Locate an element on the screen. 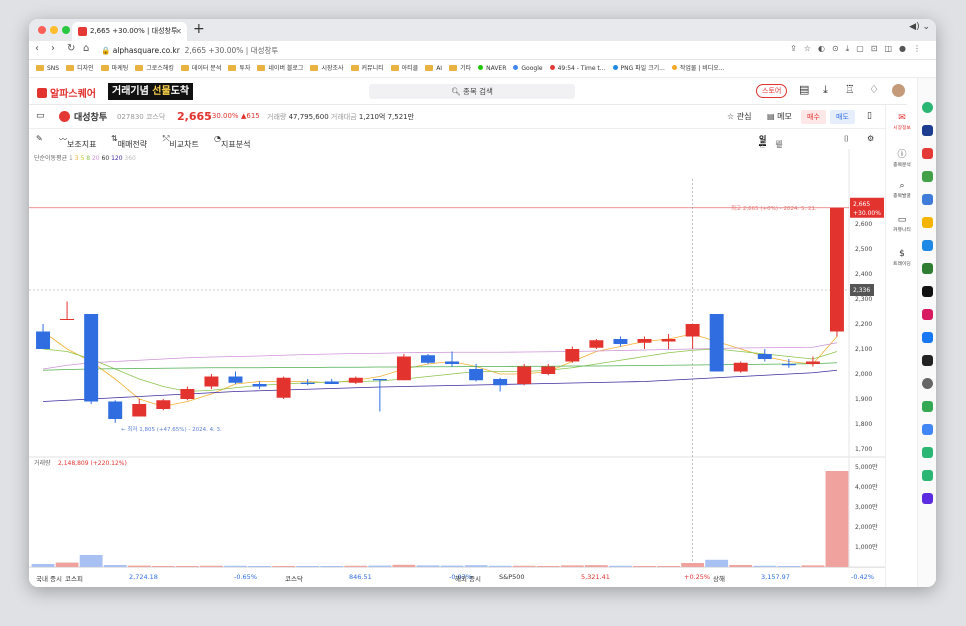 The height and width of the screenshot is (626, 966). camera-icon: ⌷ is located at coordinates (846, 139).